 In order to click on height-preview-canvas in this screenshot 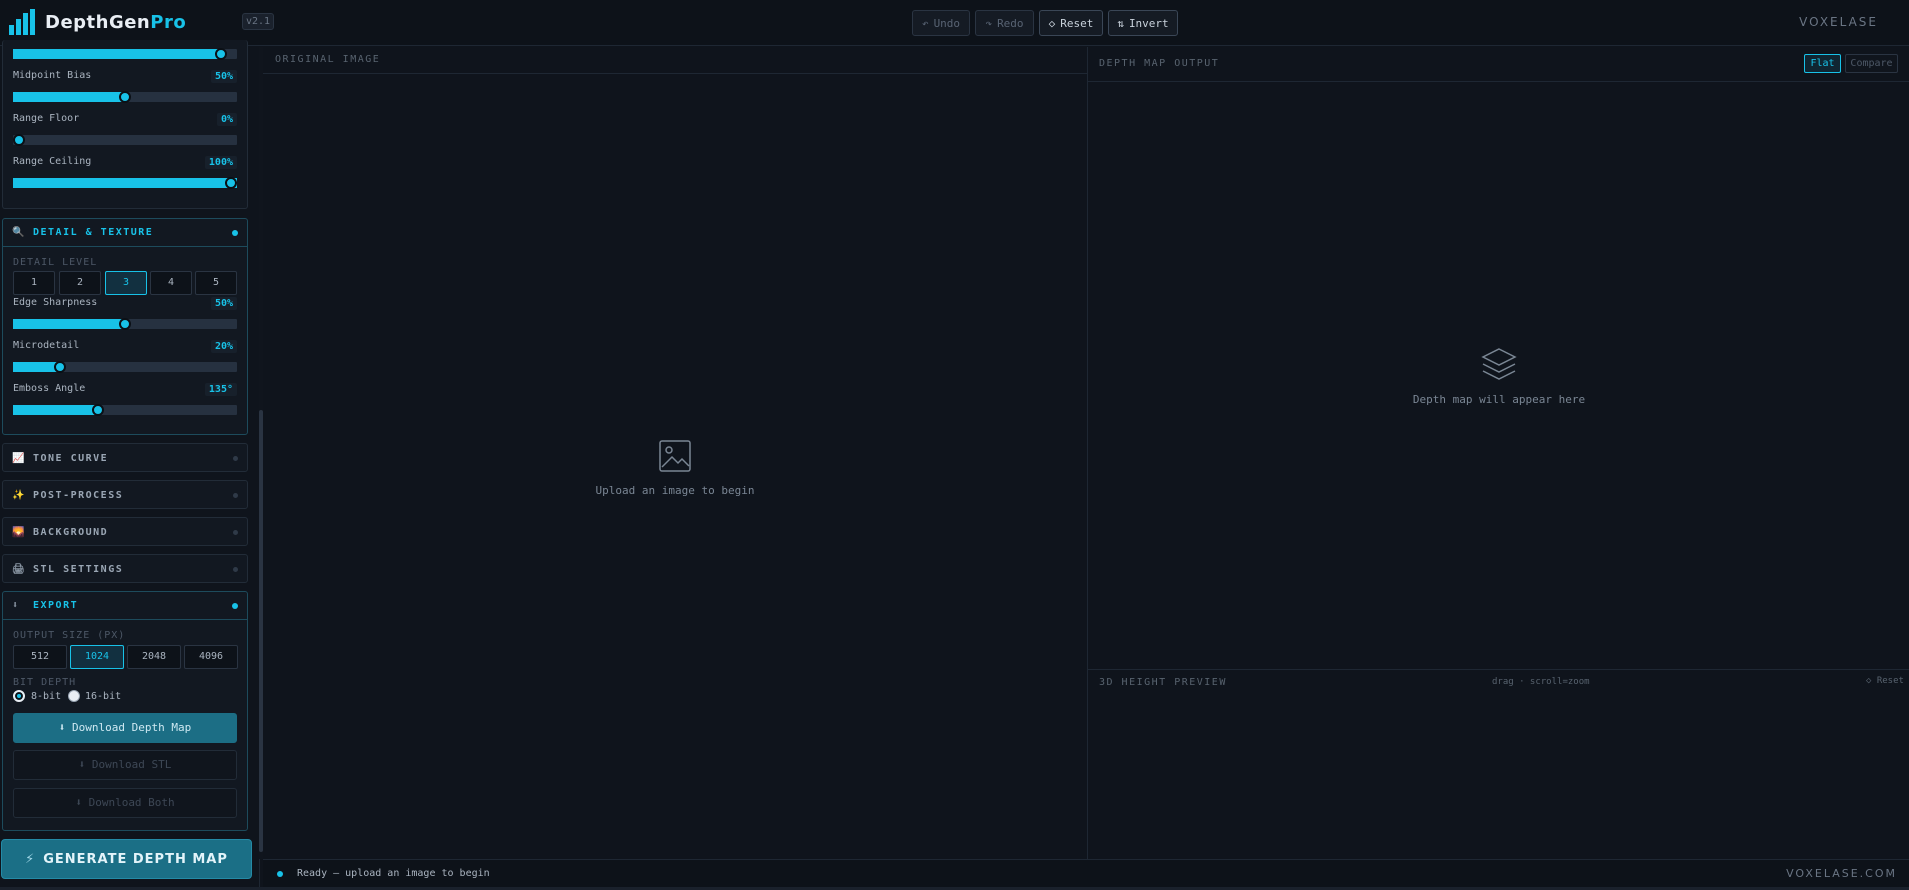, I will do `click(1498, 774)`.